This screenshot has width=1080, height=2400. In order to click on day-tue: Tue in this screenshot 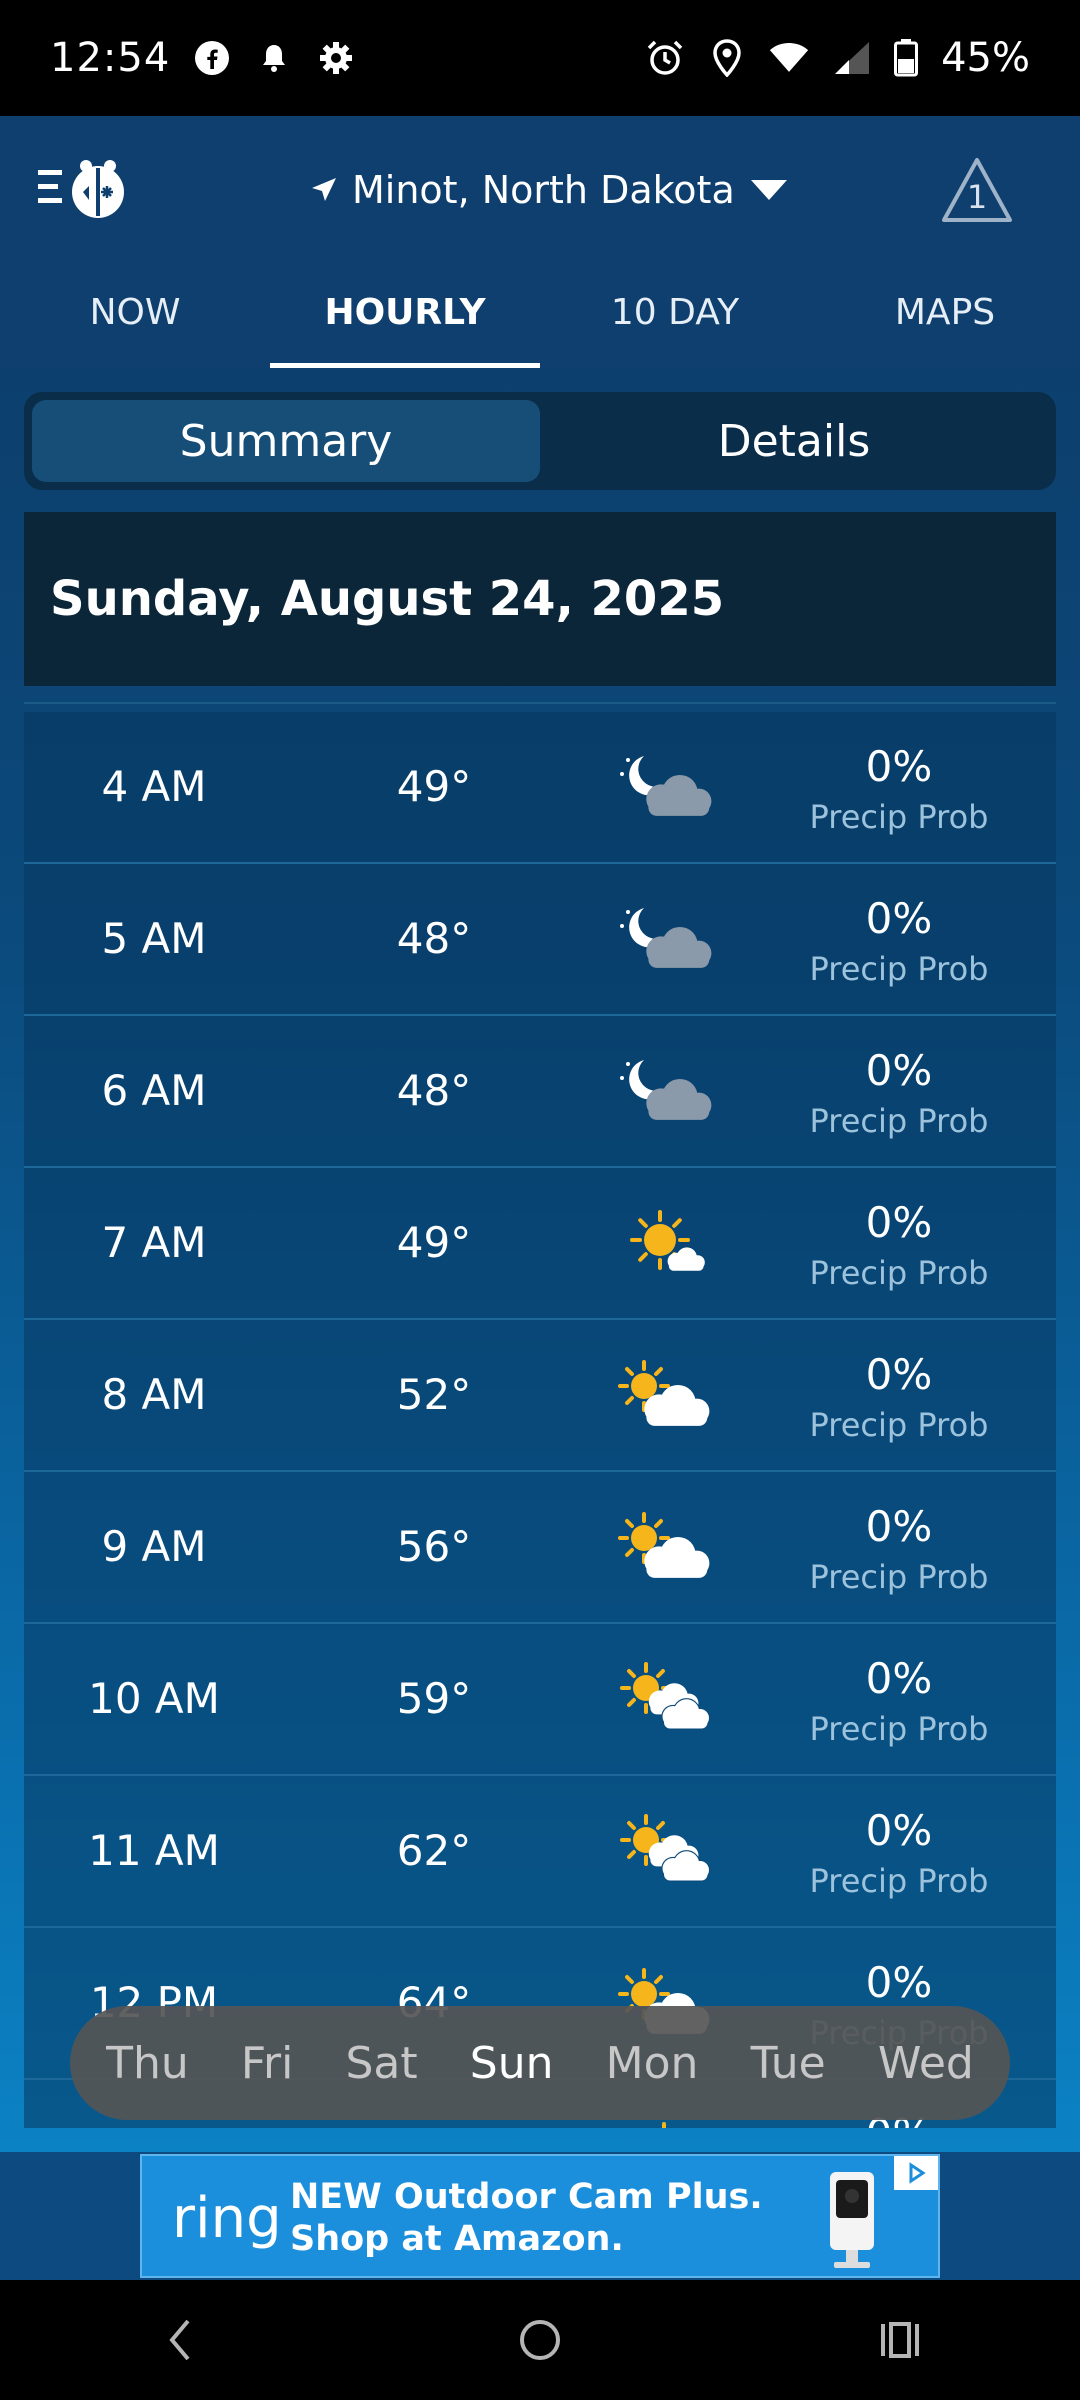, I will do `click(788, 2063)`.